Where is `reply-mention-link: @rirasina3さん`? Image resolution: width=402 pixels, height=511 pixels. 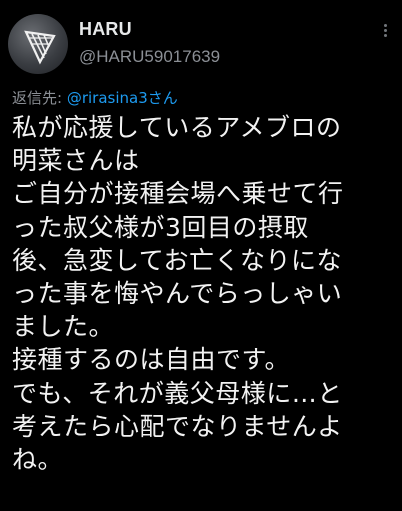
reply-mention-link: @rirasina3さん is located at coordinates (122, 98).